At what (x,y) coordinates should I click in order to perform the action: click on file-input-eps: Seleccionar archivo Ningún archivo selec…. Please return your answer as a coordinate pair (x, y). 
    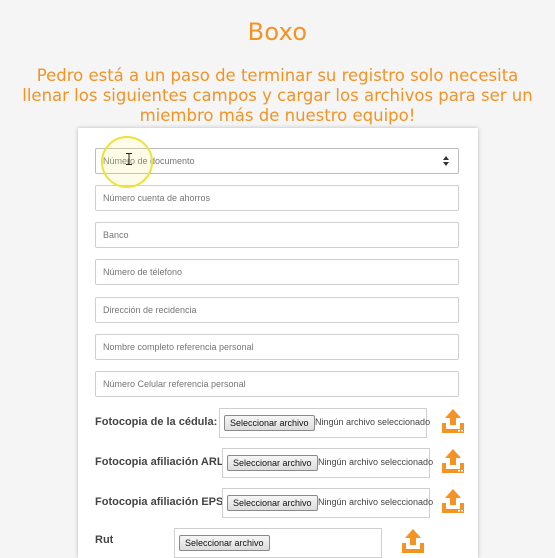
    Looking at the image, I should click on (328, 503).